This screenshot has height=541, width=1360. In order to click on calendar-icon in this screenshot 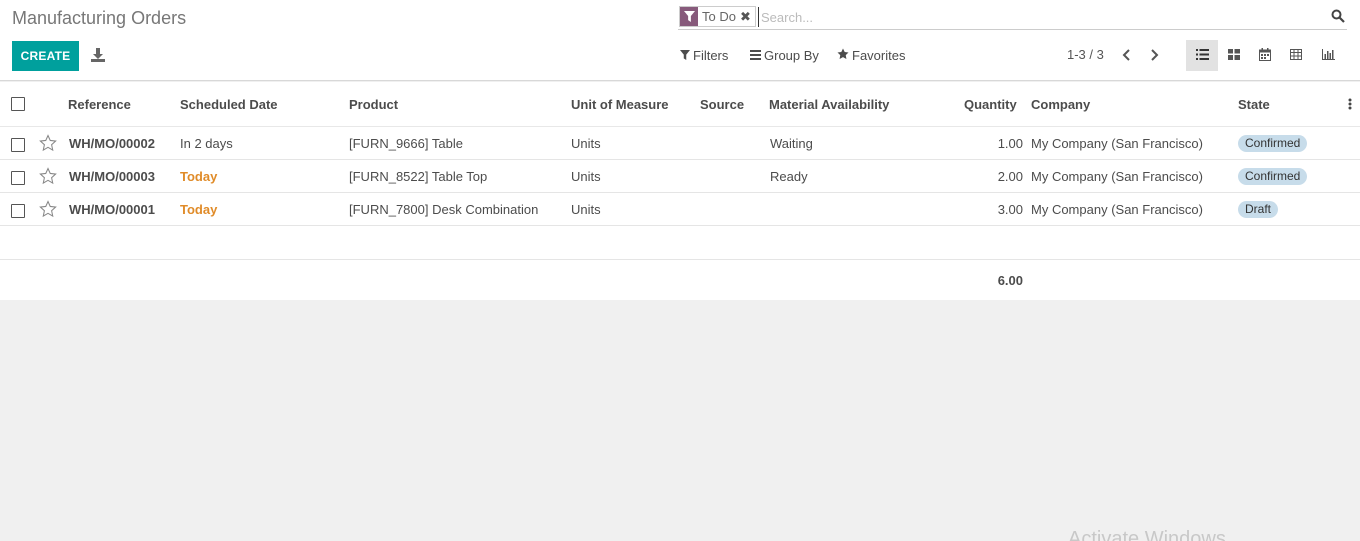, I will do `click(1265, 55)`.